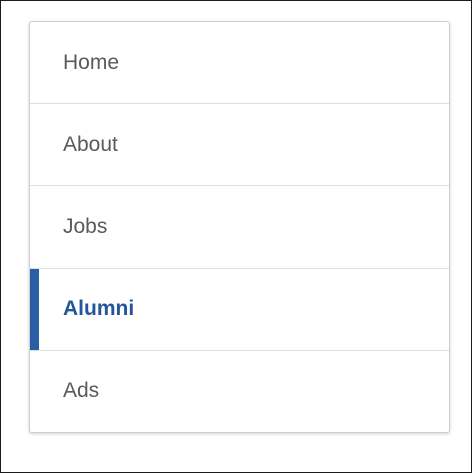  What do you see at coordinates (91, 62) in the screenshot?
I see `nav-item-label: Home` at bounding box center [91, 62].